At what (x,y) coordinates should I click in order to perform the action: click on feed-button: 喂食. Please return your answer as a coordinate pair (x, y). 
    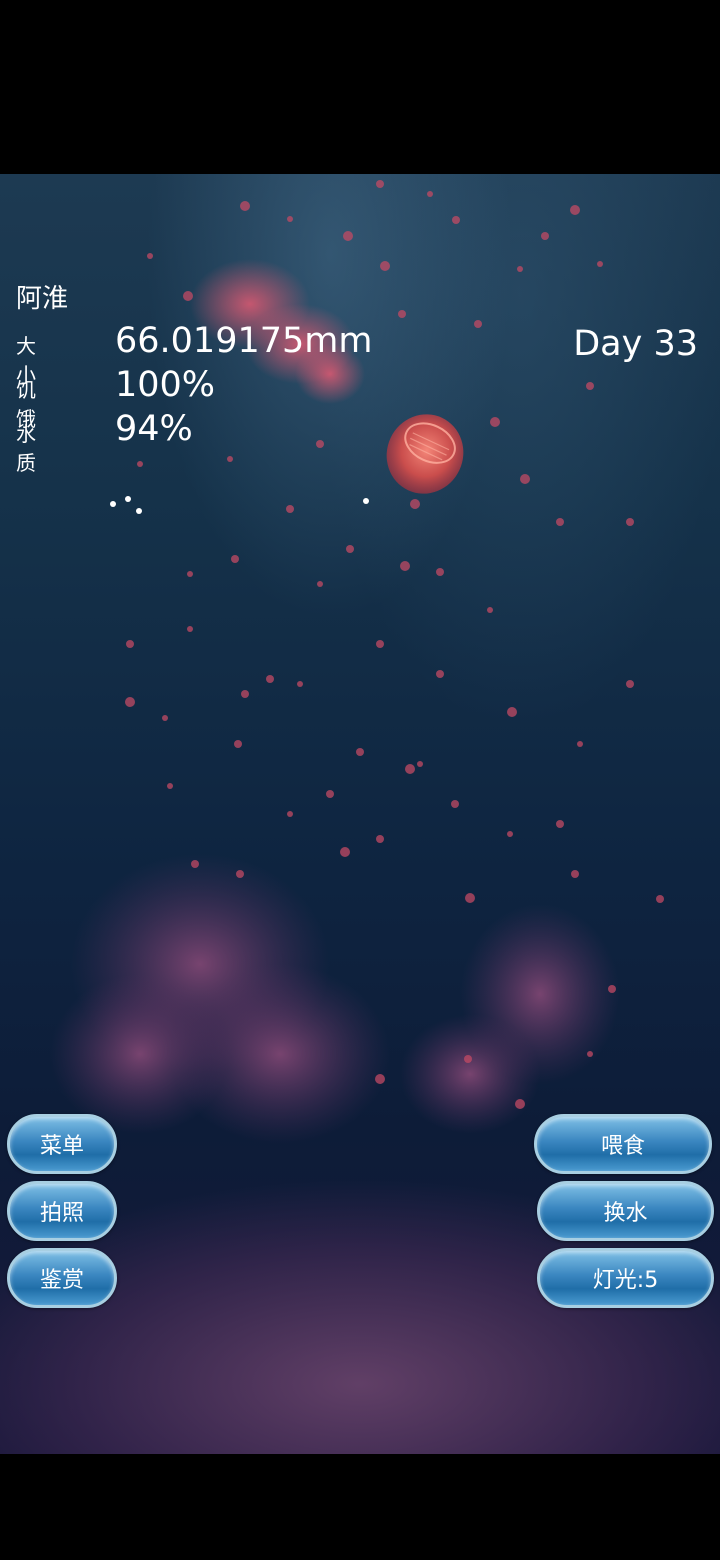
    Looking at the image, I should click on (623, 1144).